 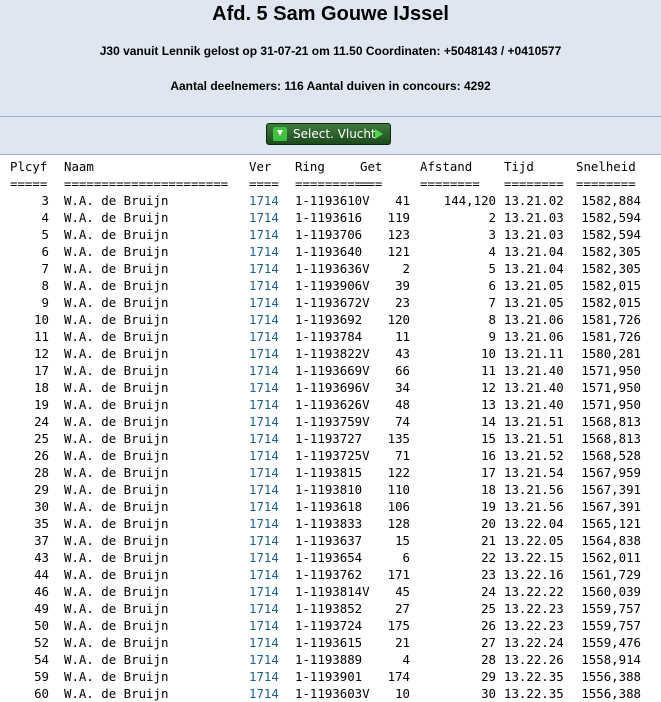 I want to click on cell-place: 59, so click(x=41, y=676).